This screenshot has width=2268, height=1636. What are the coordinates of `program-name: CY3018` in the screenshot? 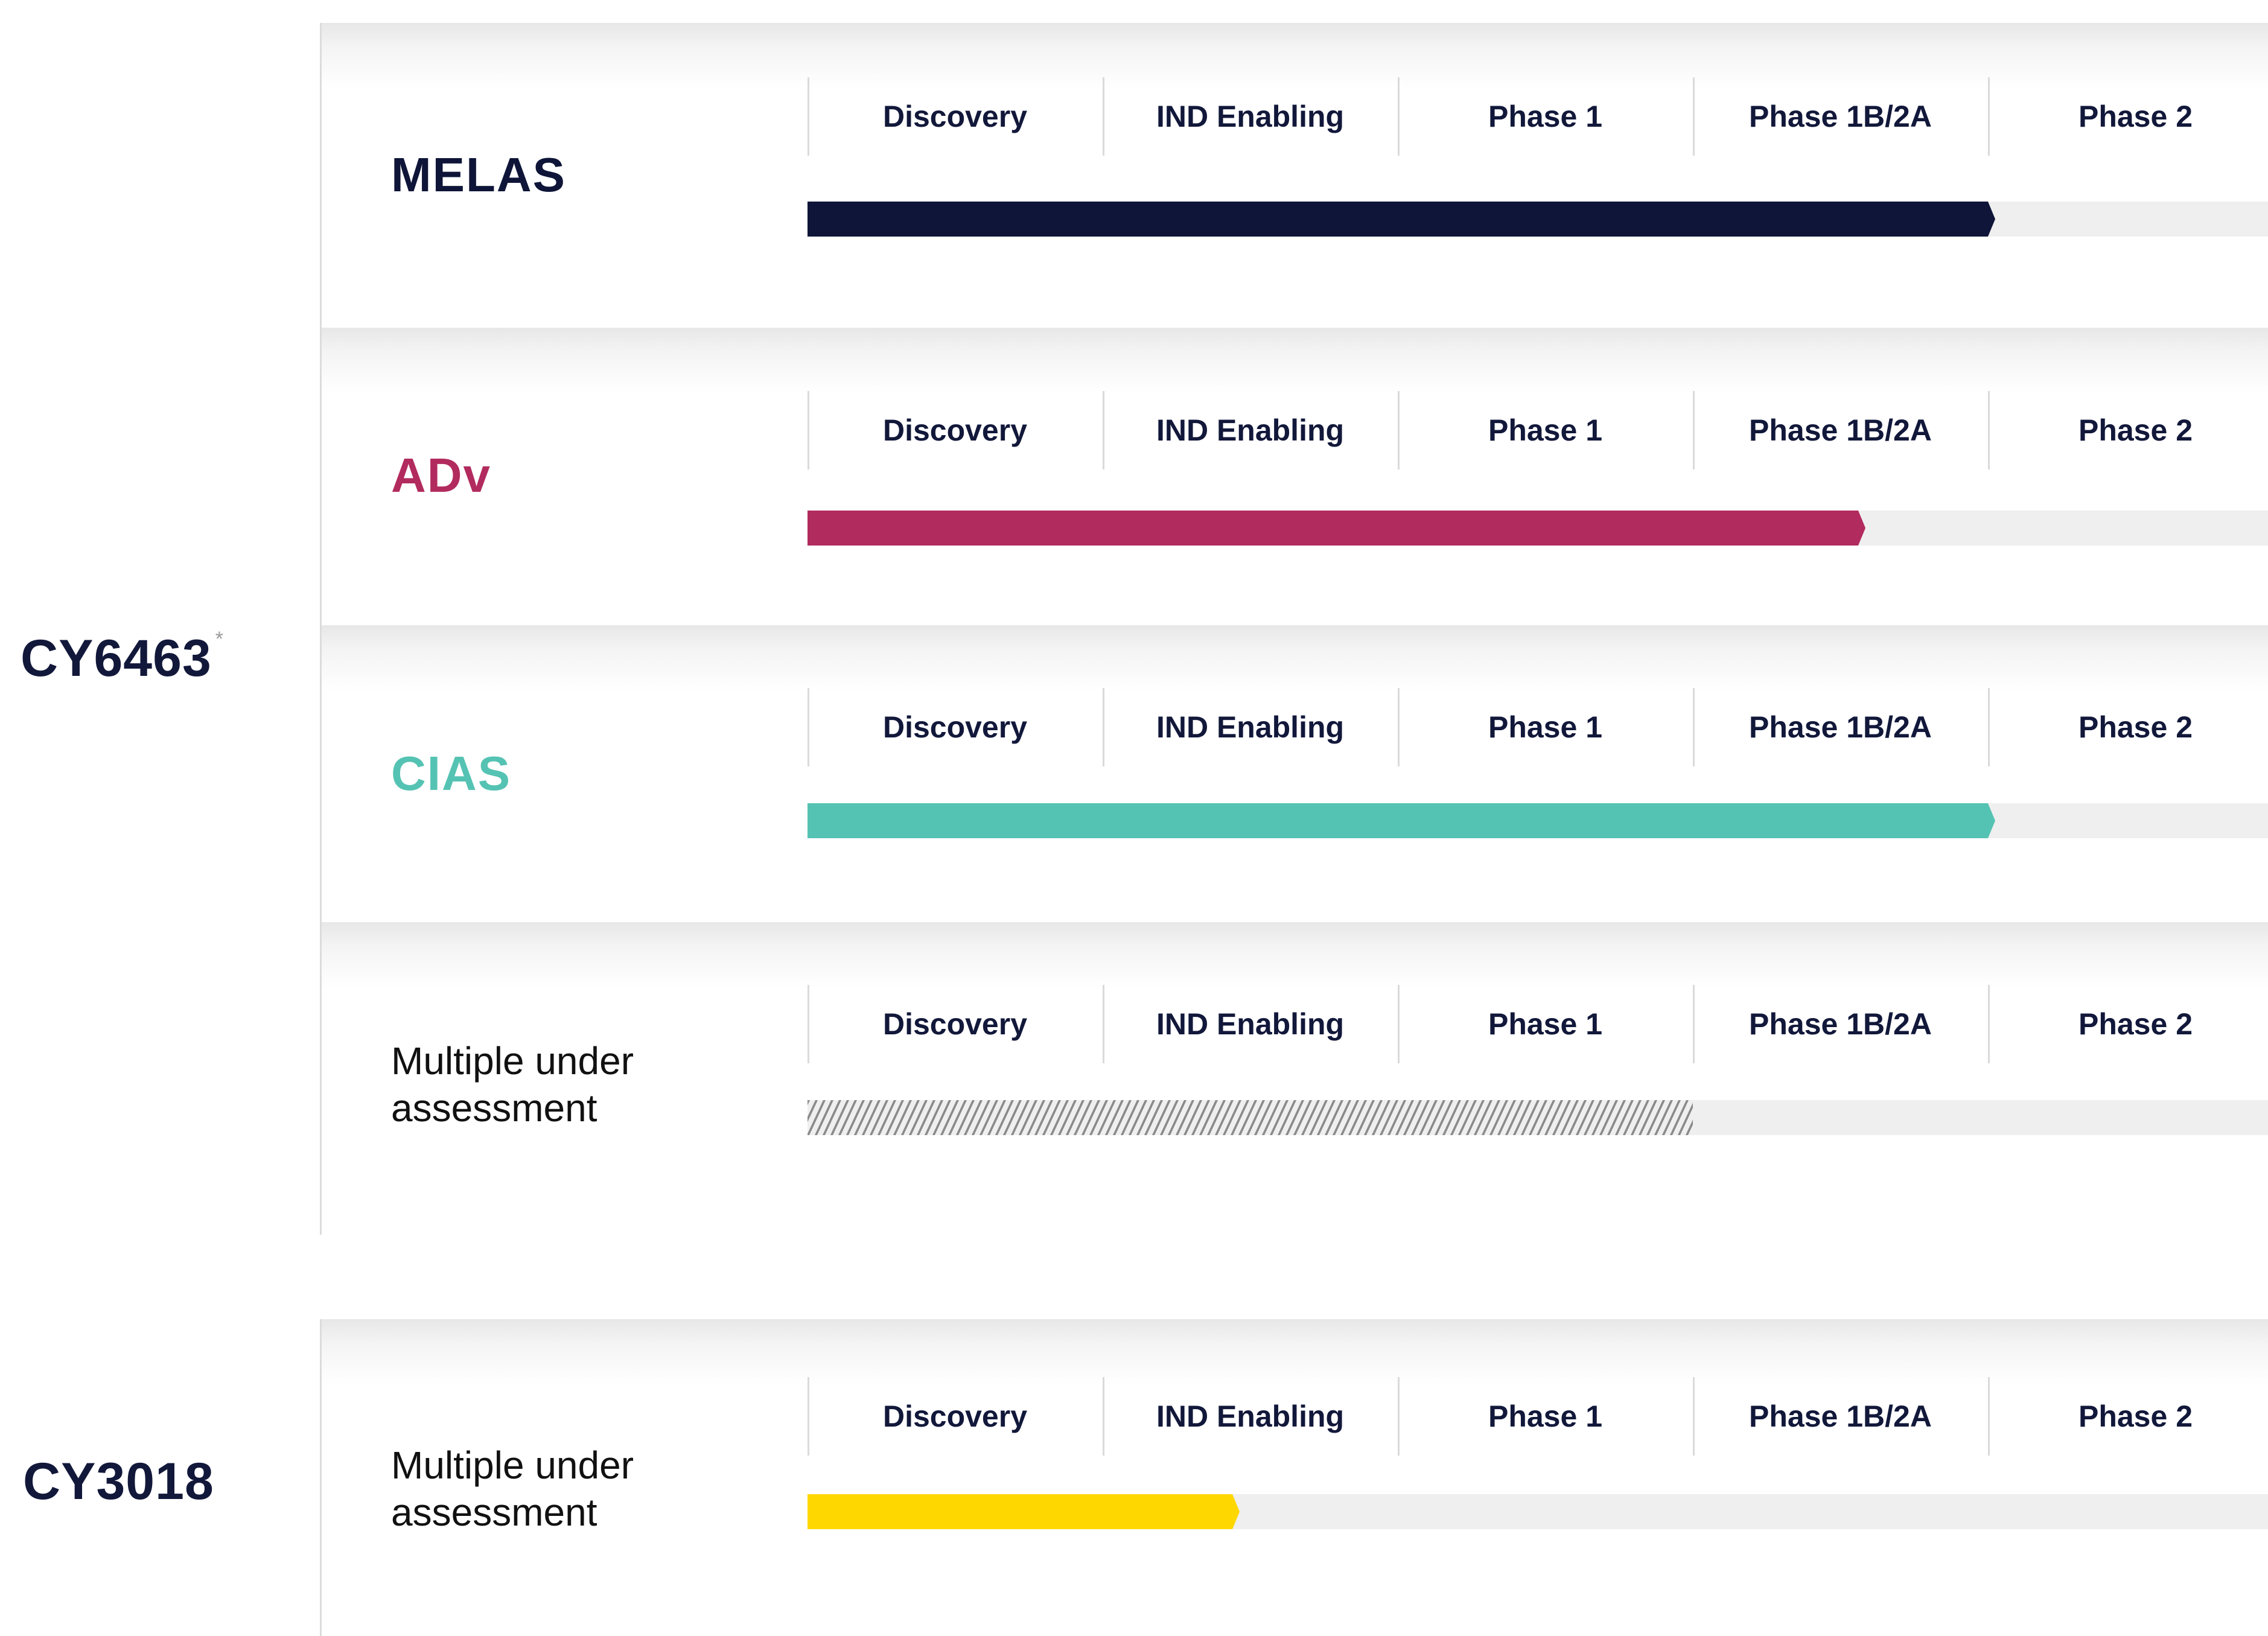 It's located at (118, 1481).